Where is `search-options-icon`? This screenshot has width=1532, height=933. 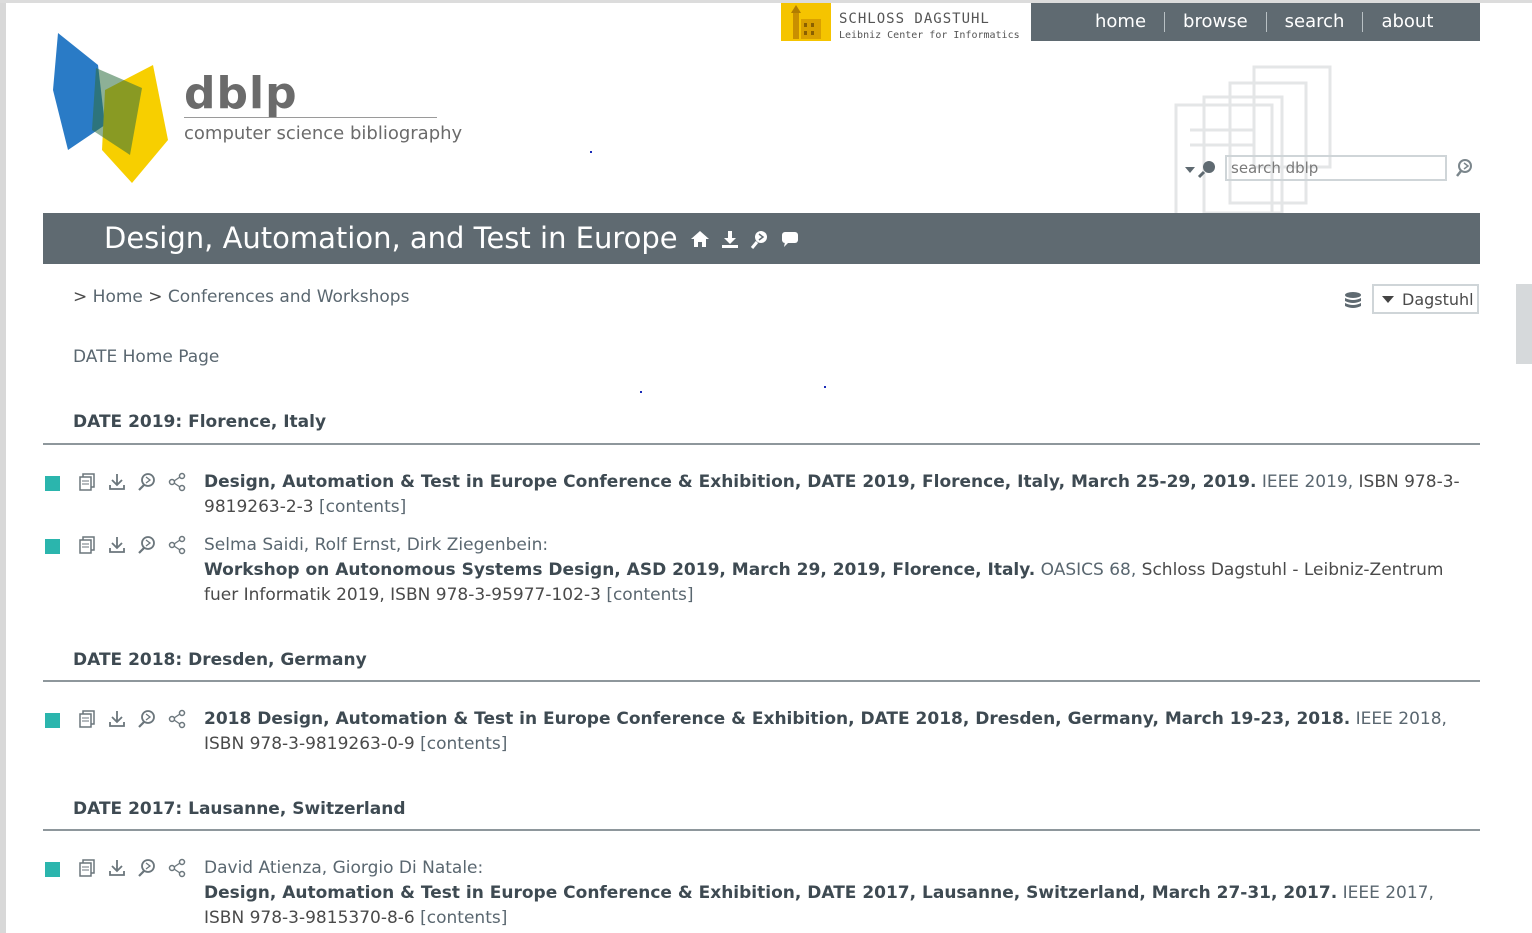 search-options-icon is located at coordinates (1201, 169).